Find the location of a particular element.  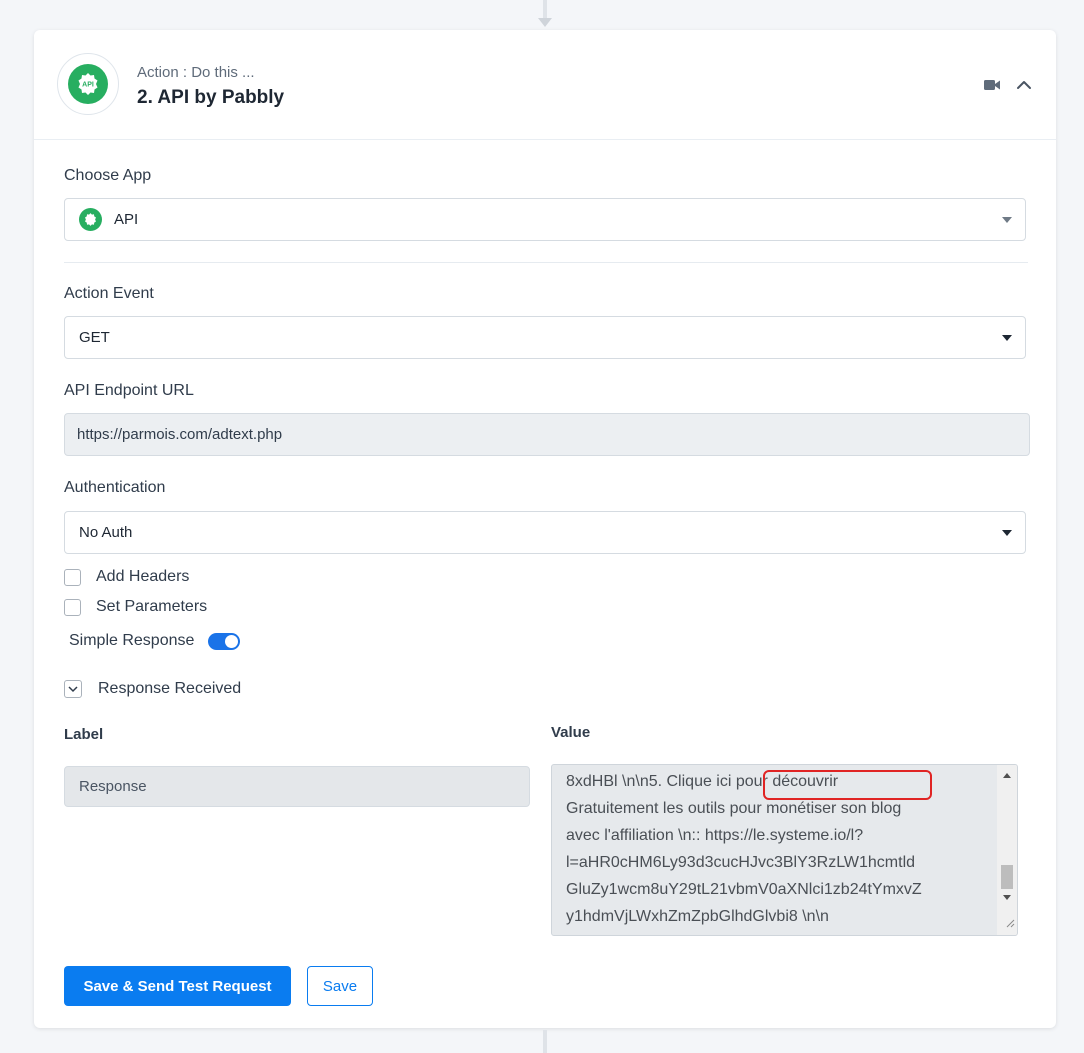

simple-response-toggle is located at coordinates (224, 641).